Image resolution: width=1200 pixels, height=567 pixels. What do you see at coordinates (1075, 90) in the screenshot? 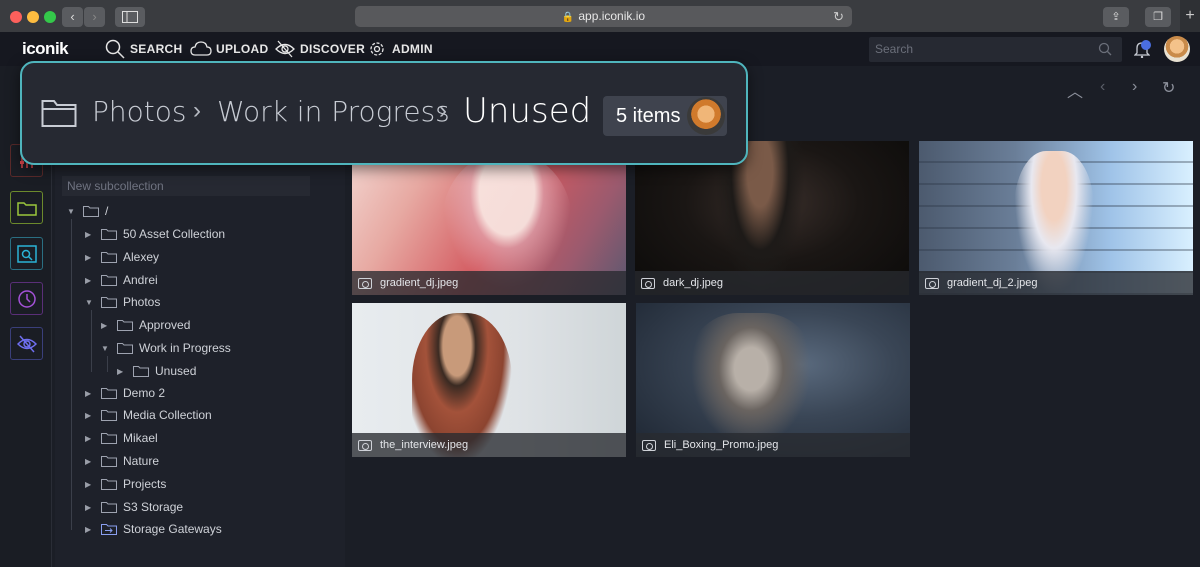
I see `collapse-up-icon: ︿` at bounding box center [1075, 90].